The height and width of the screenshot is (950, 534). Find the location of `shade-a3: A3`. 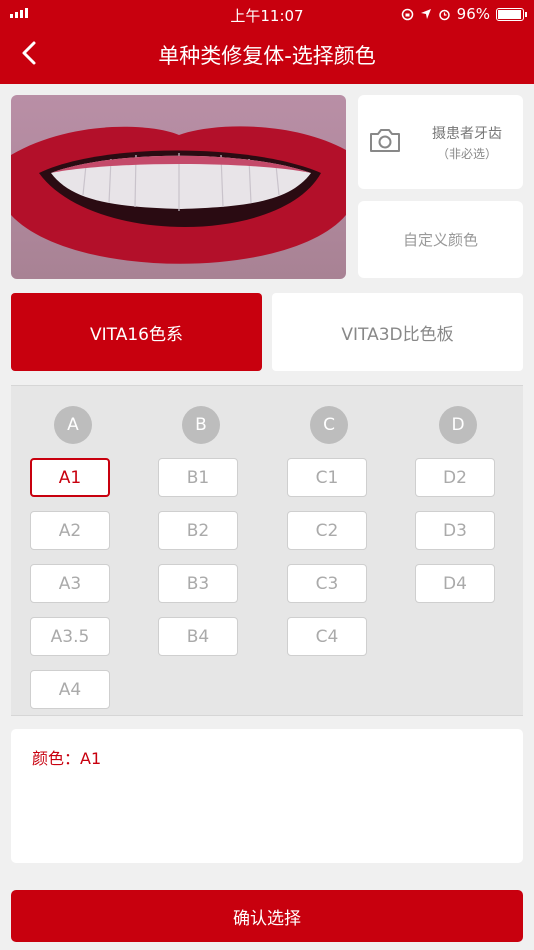

shade-a3: A3 is located at coordinates (70, 583).